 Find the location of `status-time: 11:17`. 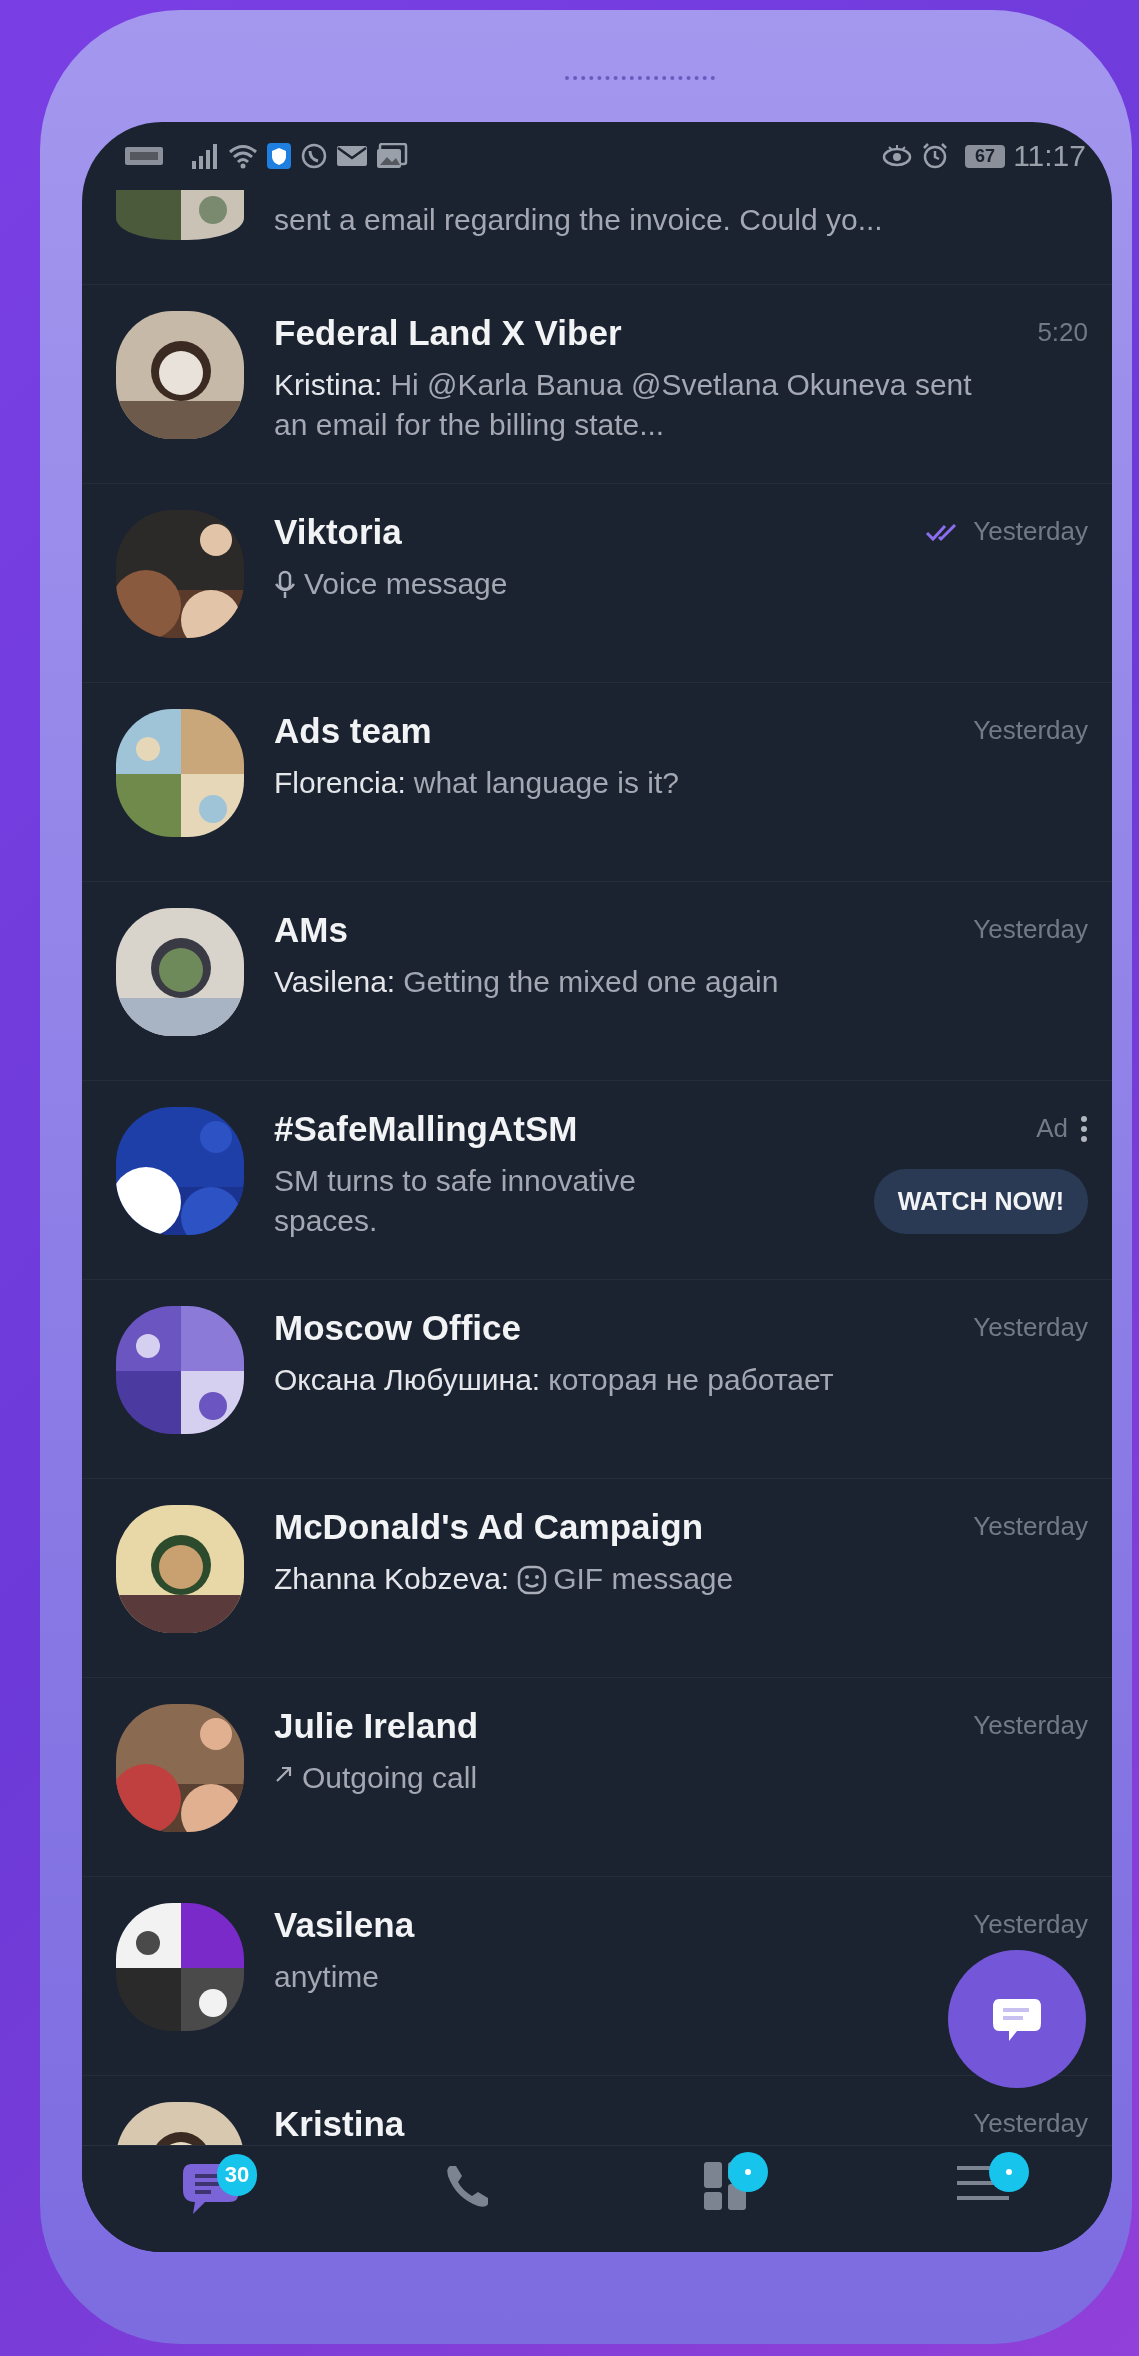

status-time: 11:17 is located at coordinates (1049, 156).